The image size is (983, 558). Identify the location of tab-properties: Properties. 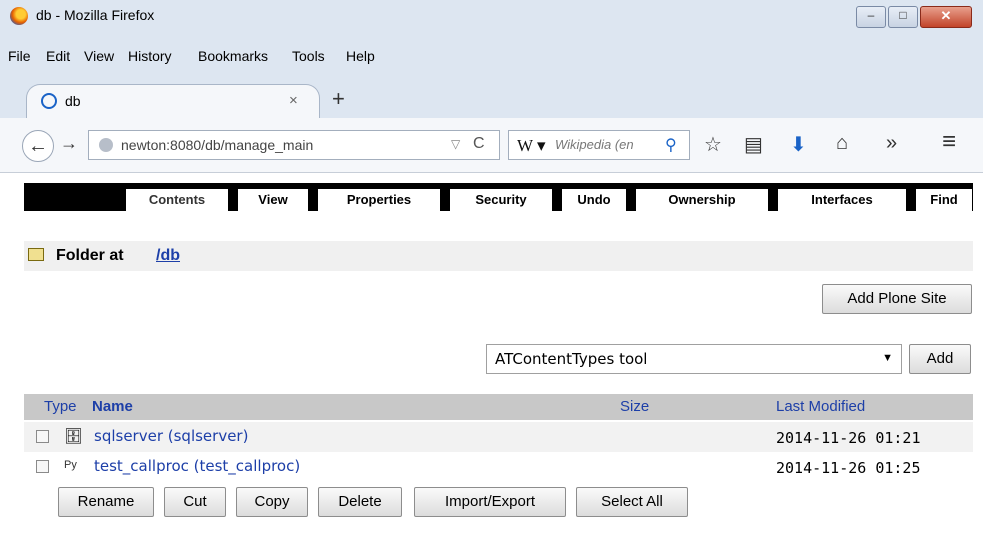
(379, 200).